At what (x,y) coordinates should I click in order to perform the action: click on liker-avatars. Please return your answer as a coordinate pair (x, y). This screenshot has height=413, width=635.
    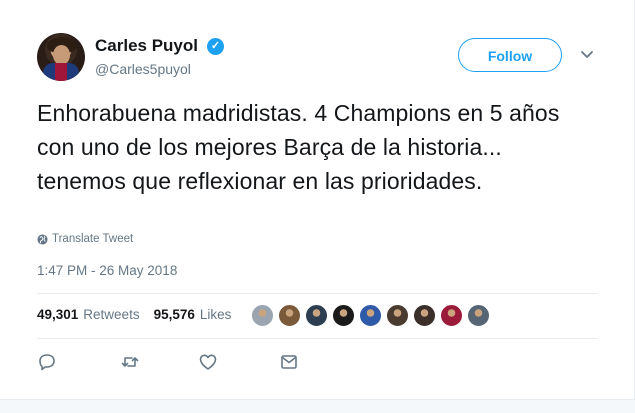
    Looking at the image, I should click on (370, 315).